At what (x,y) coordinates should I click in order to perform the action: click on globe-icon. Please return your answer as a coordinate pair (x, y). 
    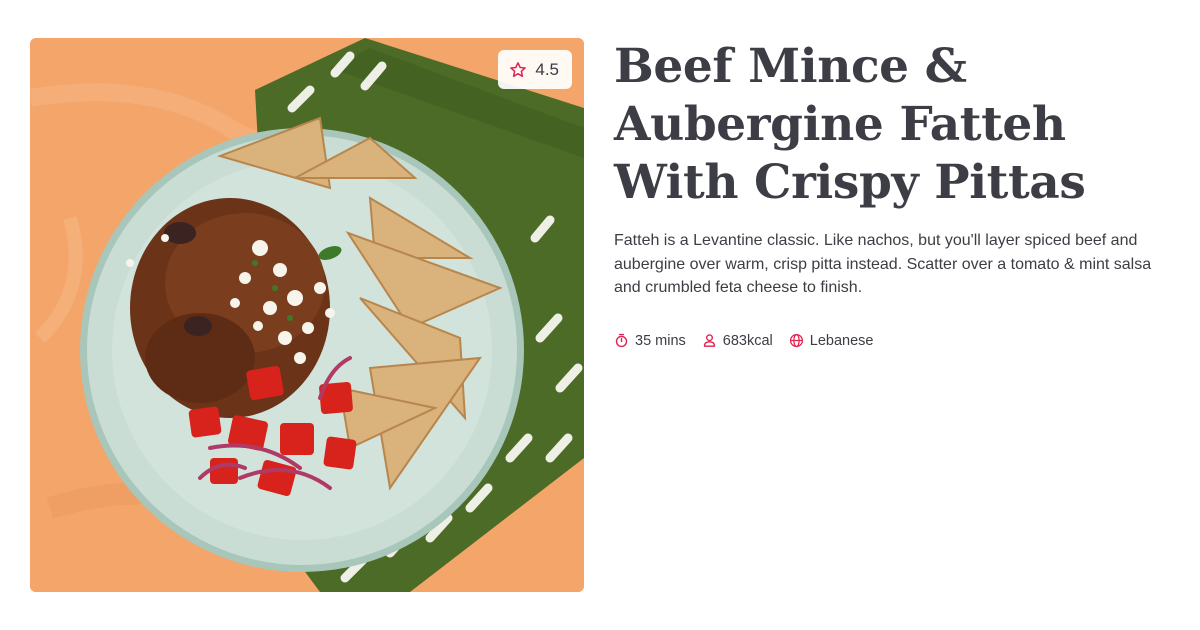
    Looking at the image, I should click on (796, 340).